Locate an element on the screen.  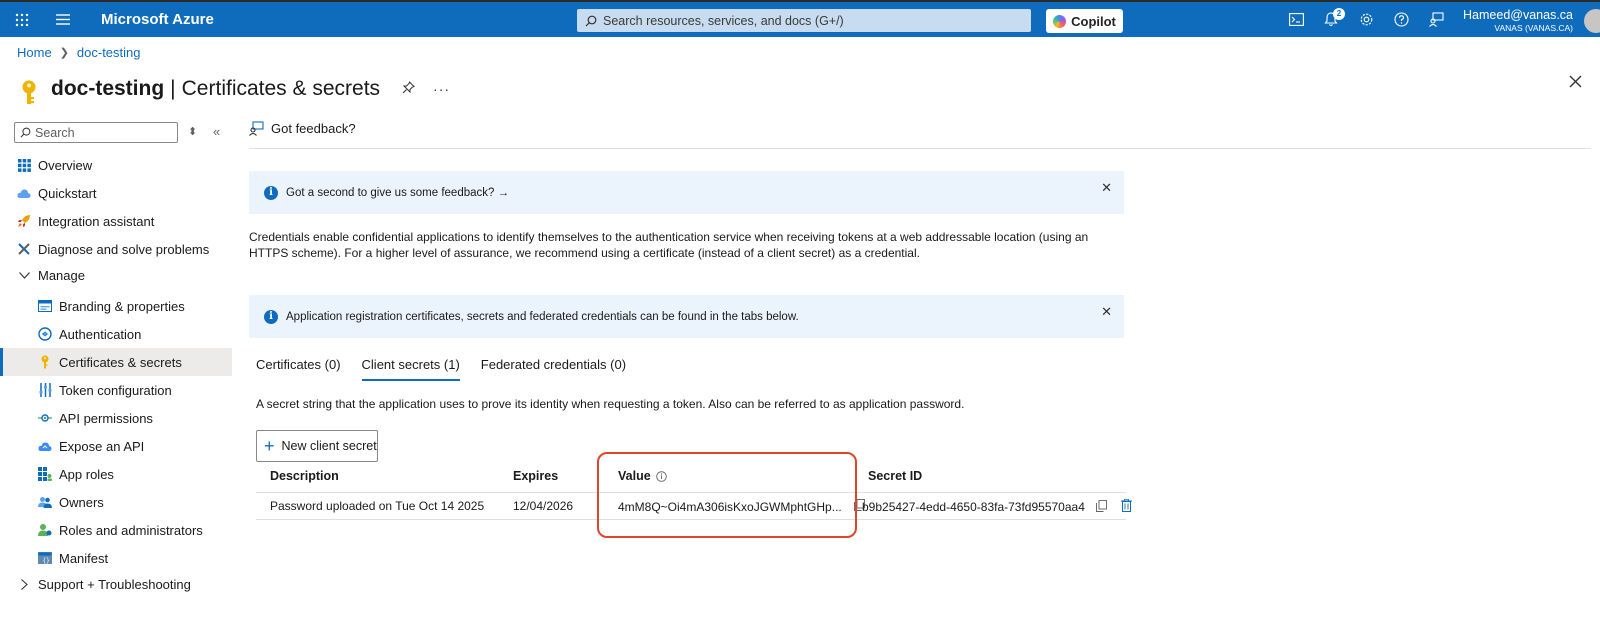
cell-description: Password uploaded on Tue Oct 14 2025 is located at coordinates (377, 506).